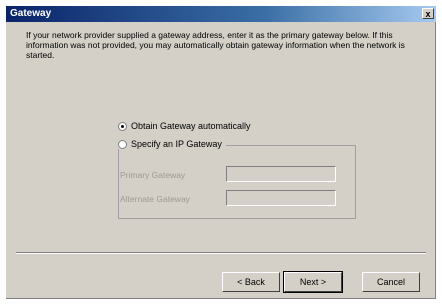 The width and height of the screenshot is (442, 305). I want to click on alternate-gateway-field, so click(281, 198).